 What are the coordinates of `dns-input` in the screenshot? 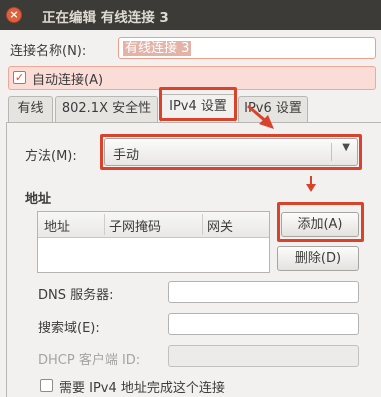 It's located at (263, 292).